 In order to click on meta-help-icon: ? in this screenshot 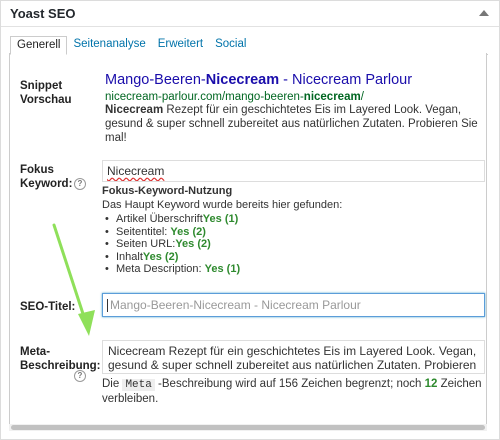, I will do `click(80, 376)`.